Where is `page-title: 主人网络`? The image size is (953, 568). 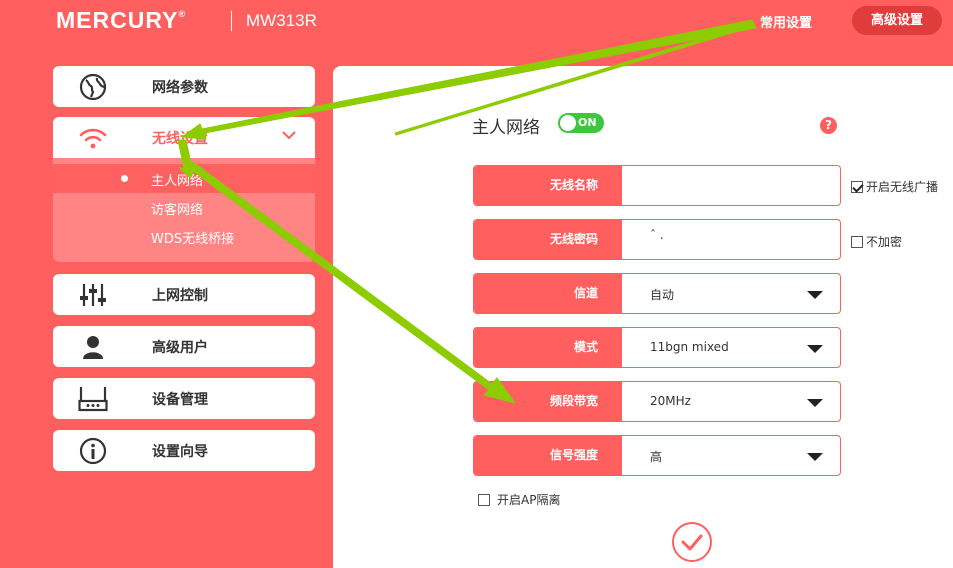 page-title: 主人网络 is located at coordinates (506, 128).